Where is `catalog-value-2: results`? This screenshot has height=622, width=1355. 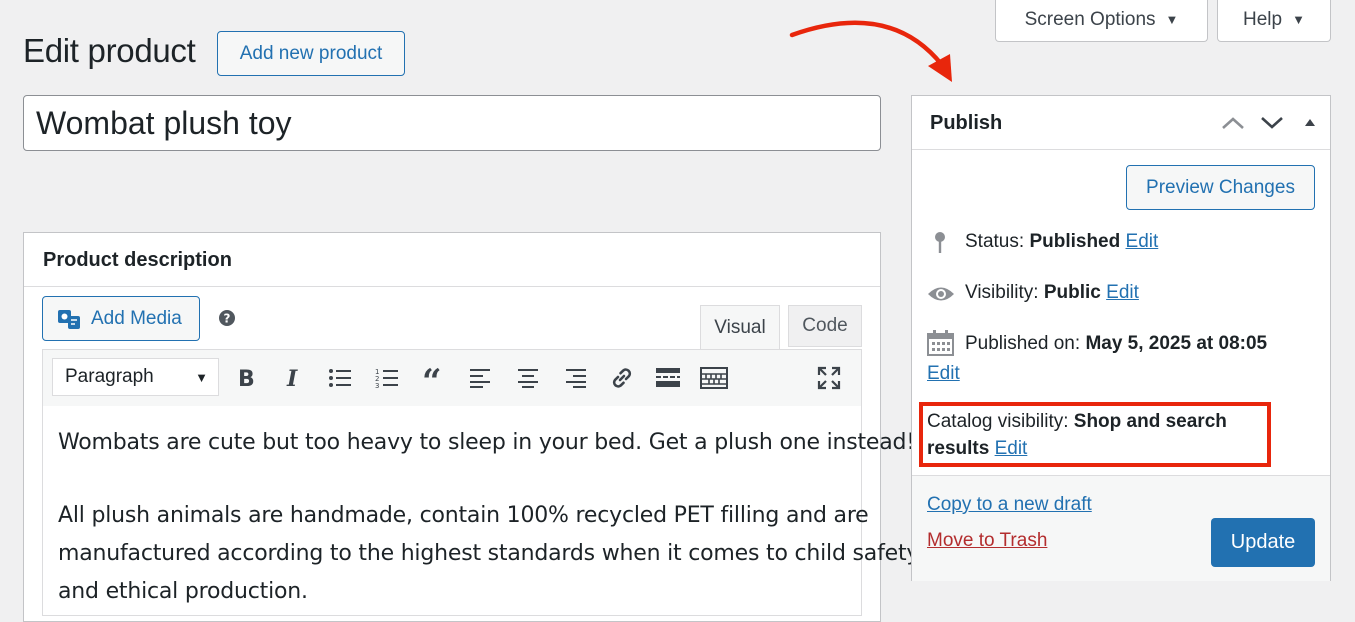
catalog-value-2: results is located at coordinates (958, 448).